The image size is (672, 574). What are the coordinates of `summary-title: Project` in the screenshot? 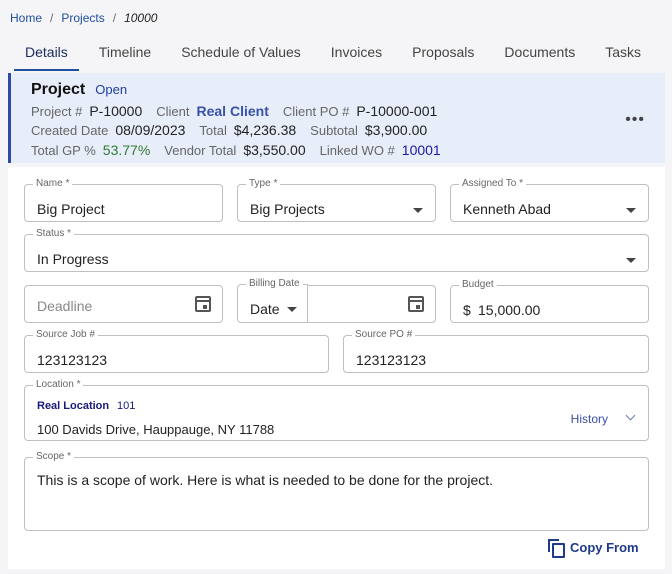 It's located at (58, 89).